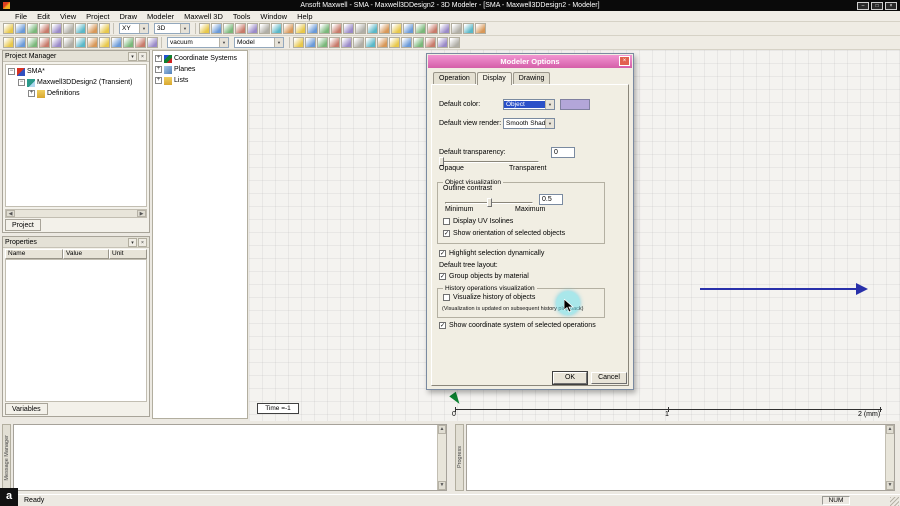  Describe the element at coordinates (141, 213) in the screenshot. I see `scroll-right-icon: ▶` at that location.